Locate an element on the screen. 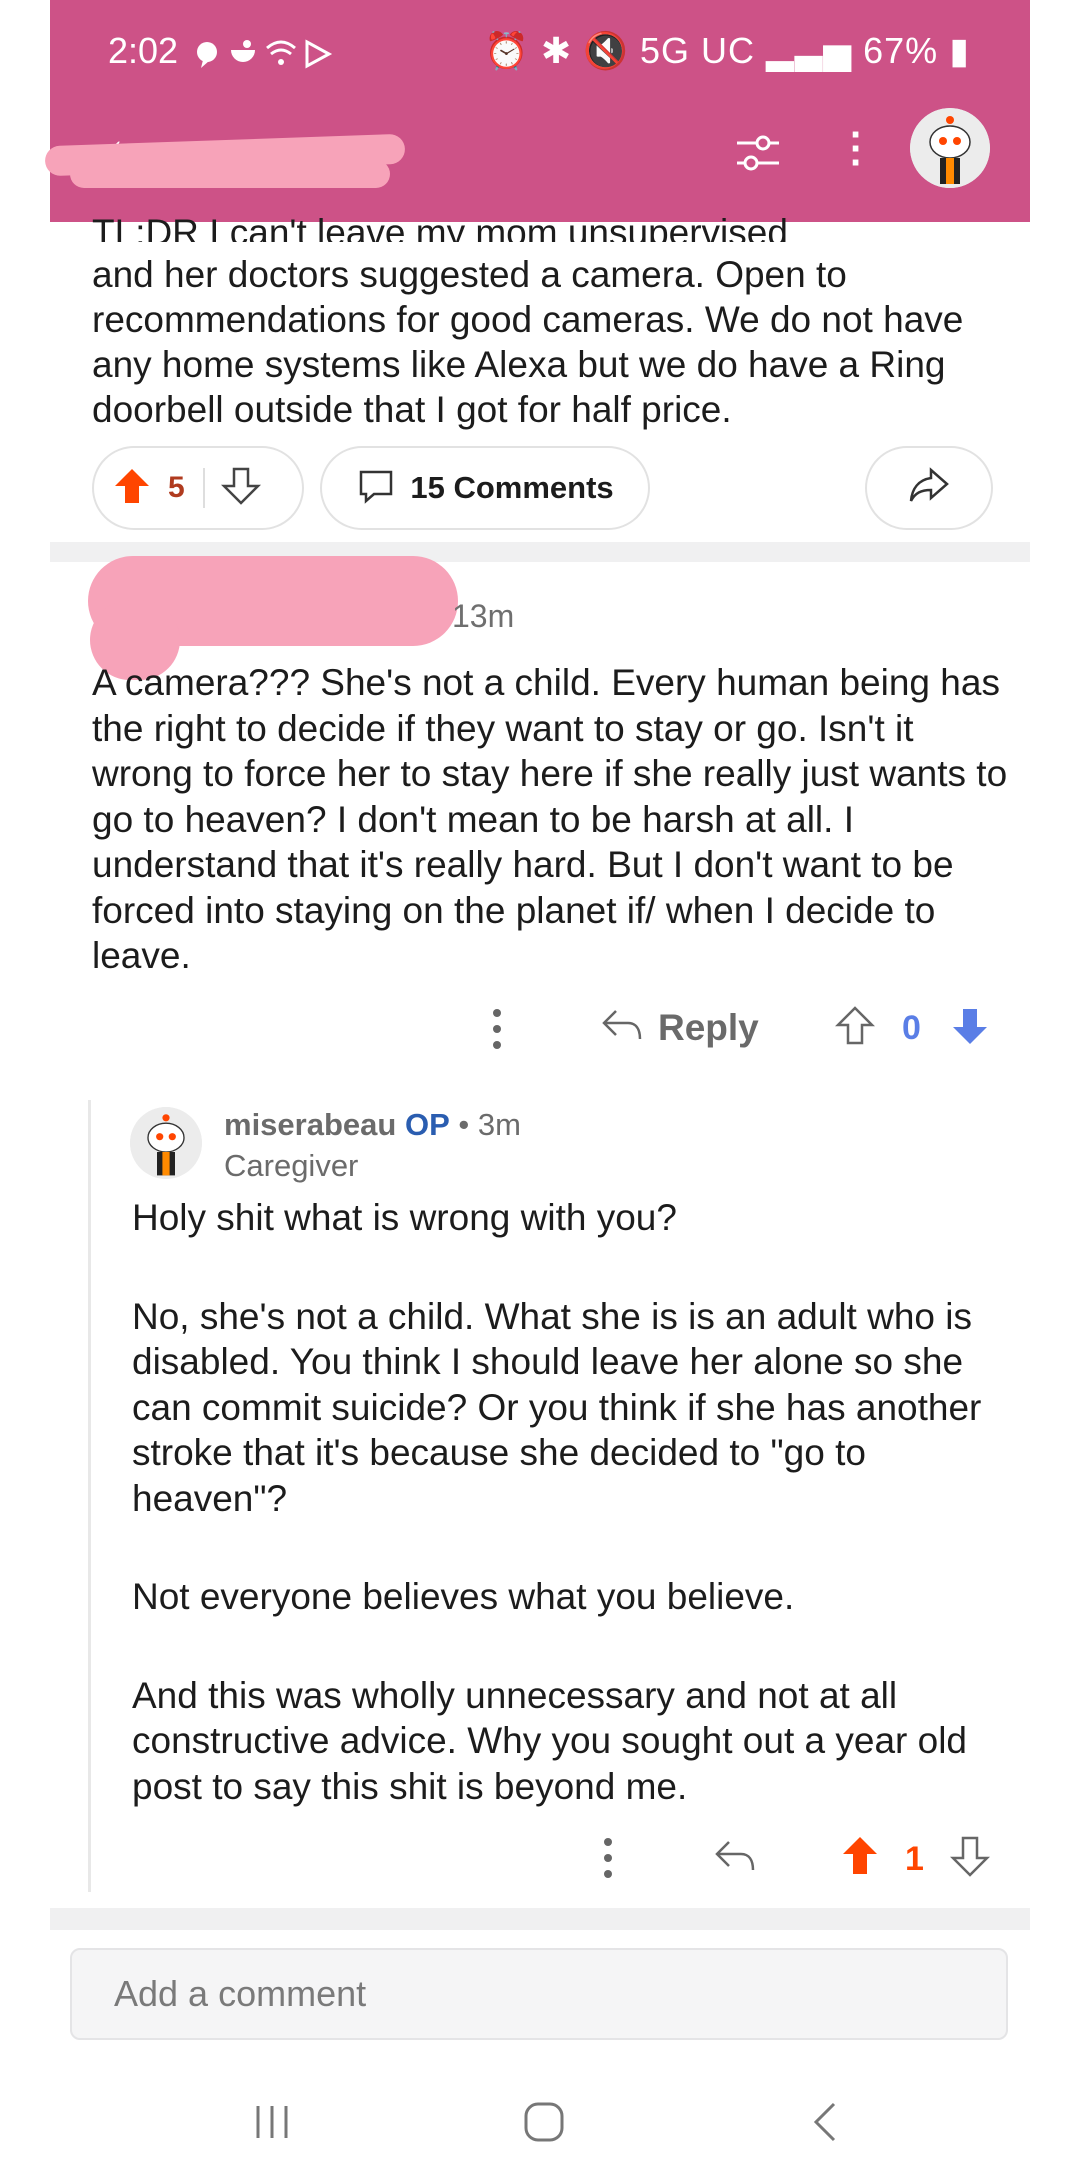 The height and width of the screenshot is (2177, 1080). battery-icon: ▮ is located at coordinates (959, 50).